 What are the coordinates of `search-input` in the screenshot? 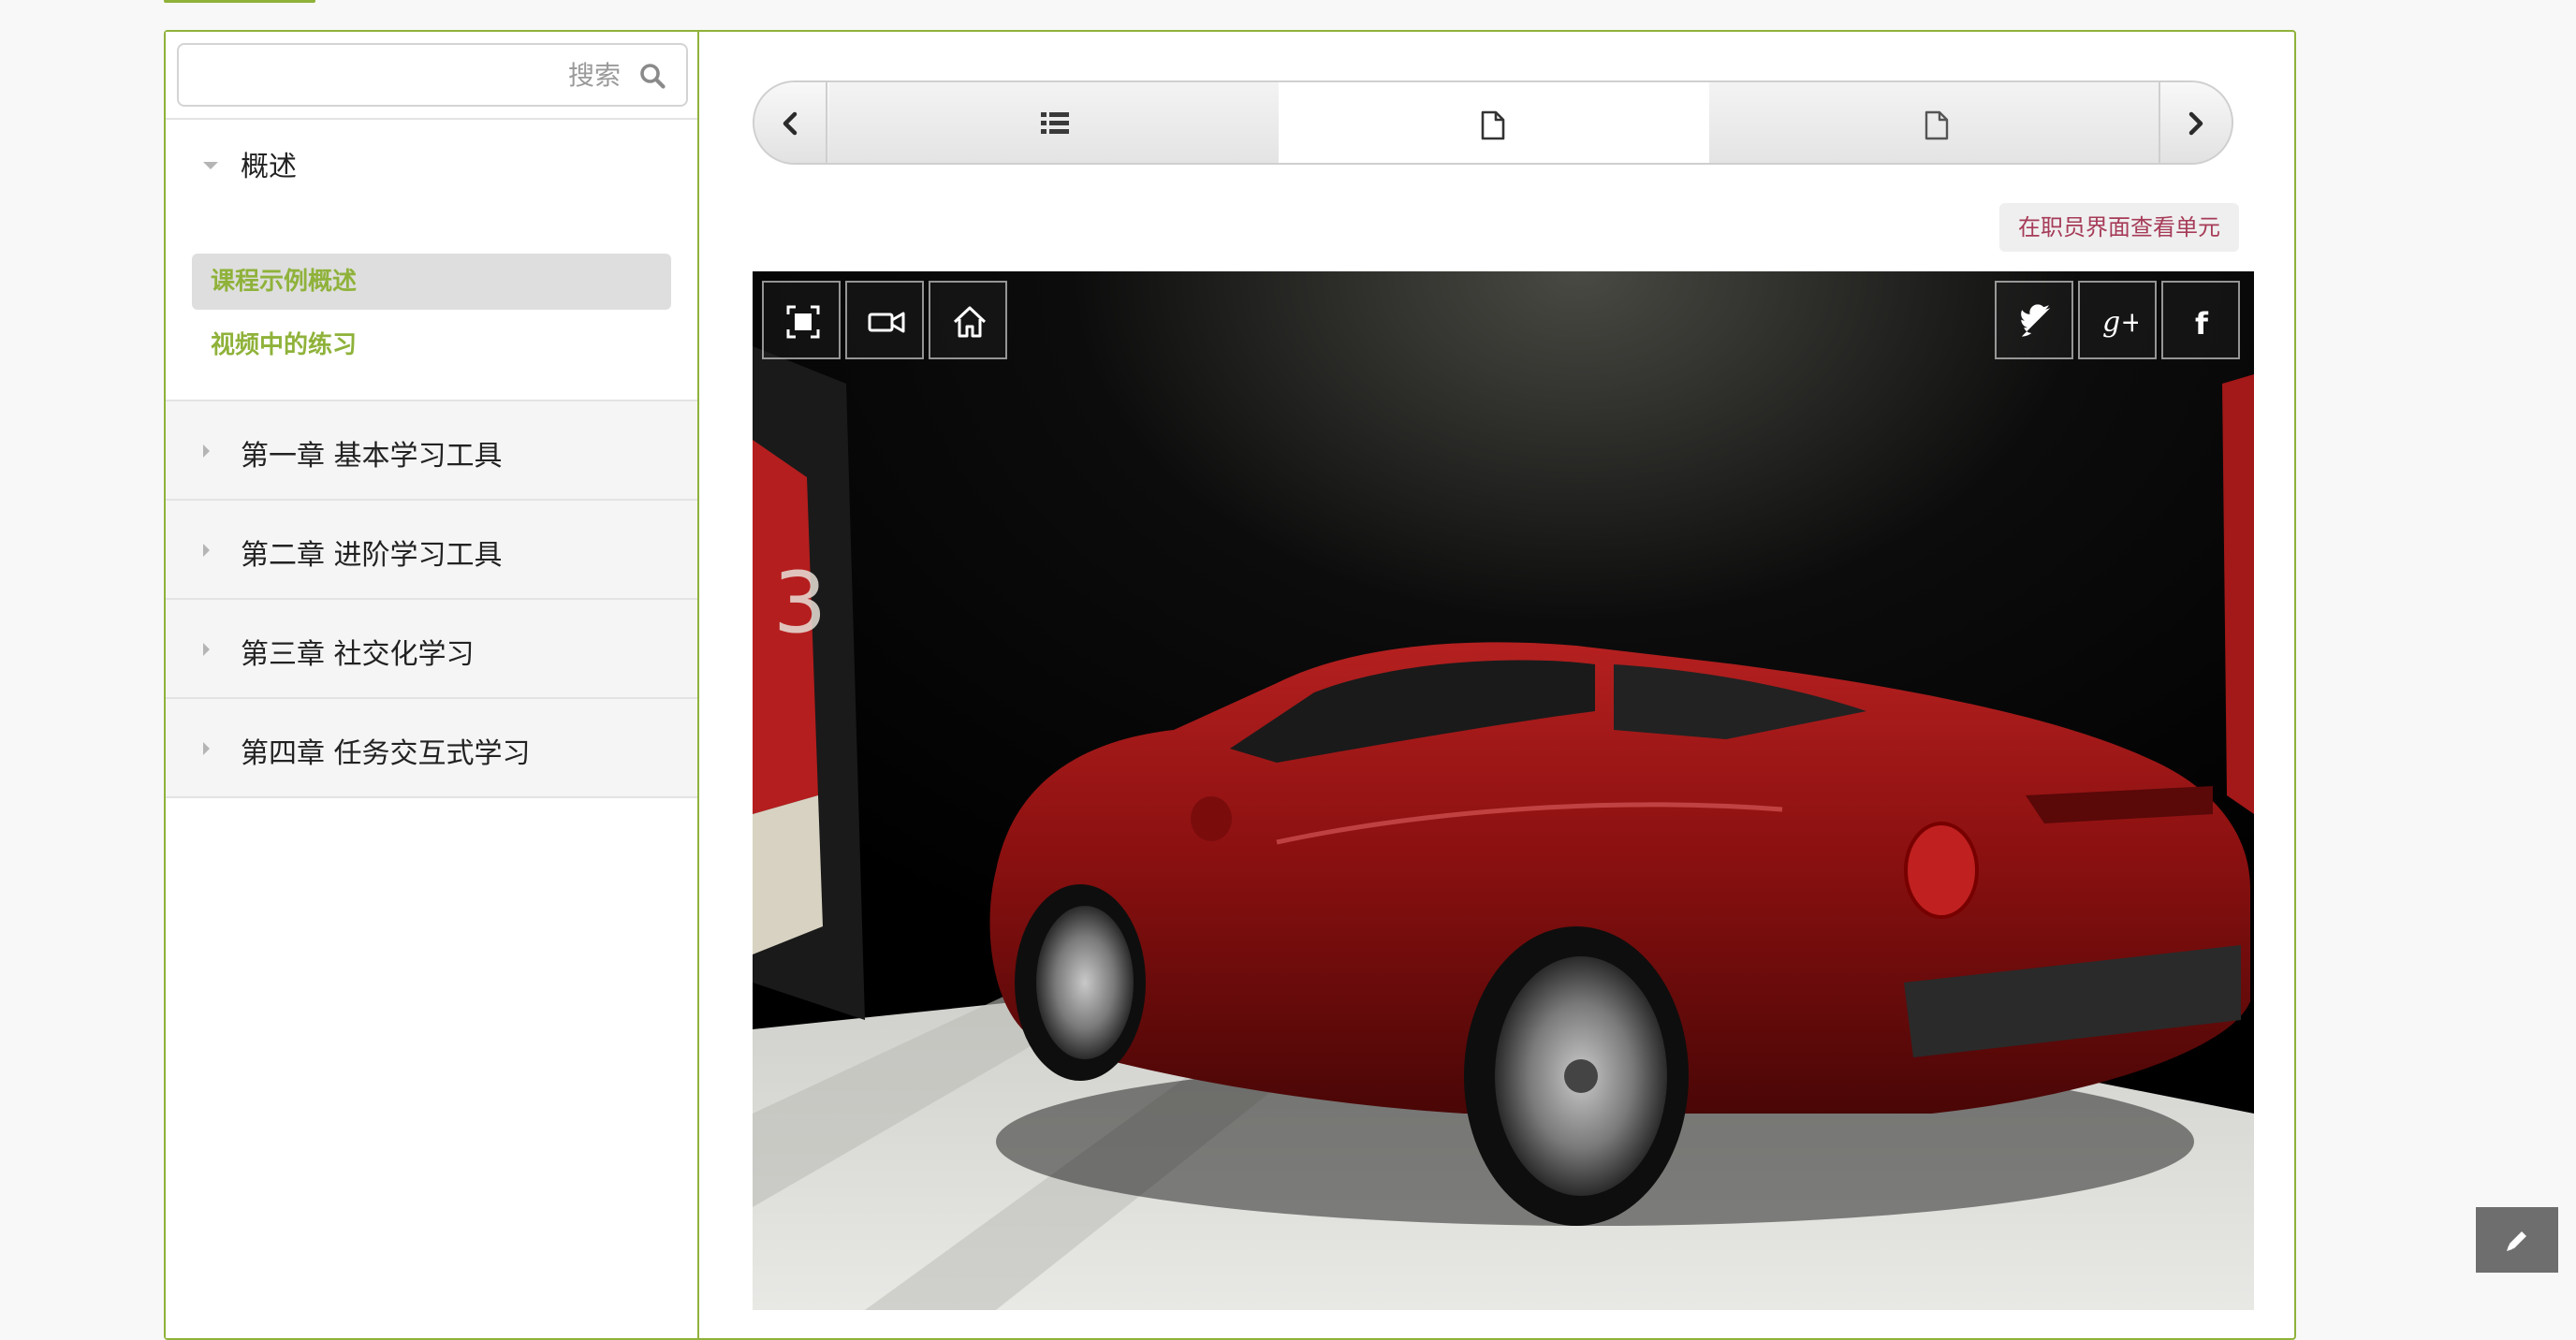 It's located at (432, 75).